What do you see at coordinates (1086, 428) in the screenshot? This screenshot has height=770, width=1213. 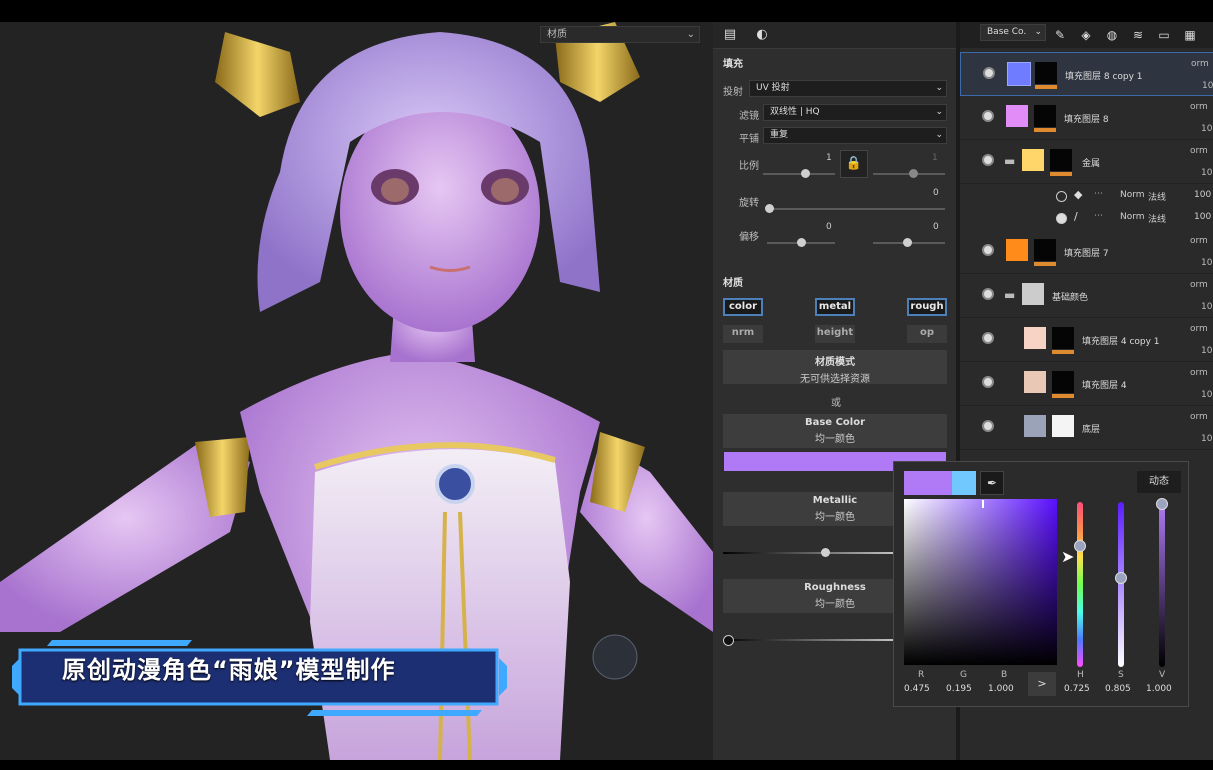 I see `layer-item: 底层 orm 10` at bounding box center [1086, 428].